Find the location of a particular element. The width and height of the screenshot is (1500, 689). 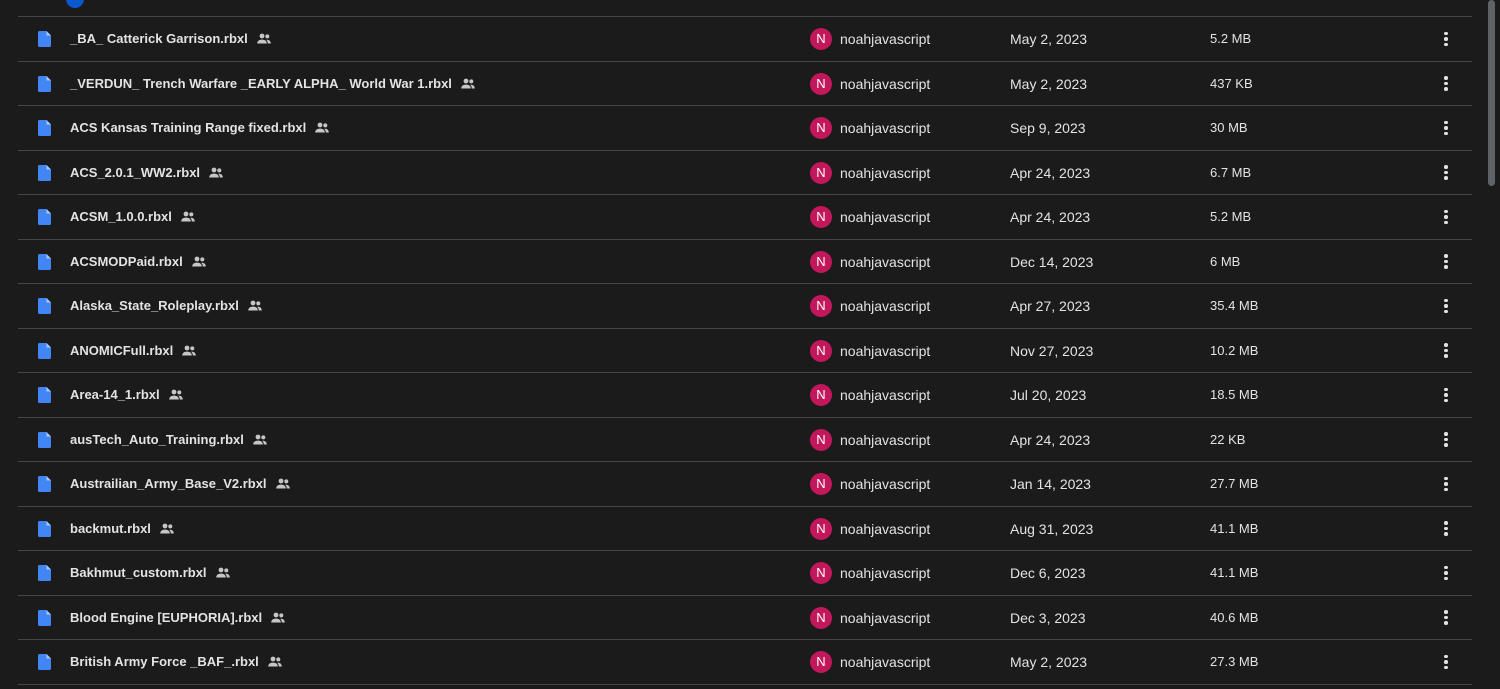

file-size: 6.7 MB is located at coordinates (1231, 172).